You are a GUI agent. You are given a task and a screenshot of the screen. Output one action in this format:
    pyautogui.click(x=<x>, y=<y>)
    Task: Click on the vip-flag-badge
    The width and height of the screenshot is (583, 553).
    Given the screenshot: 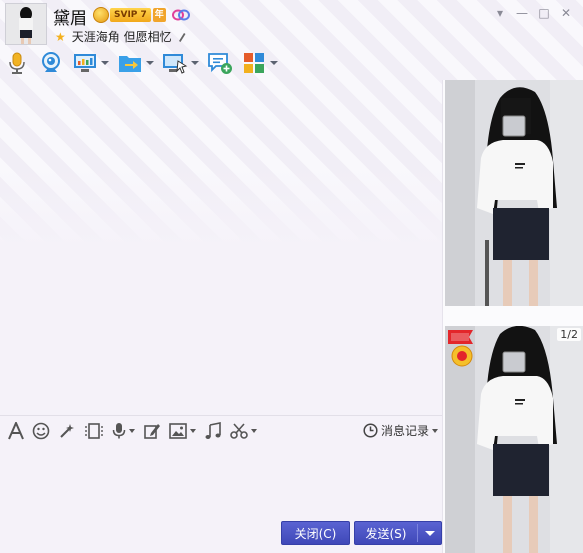 What is the action you would take?
    pyautogui.click(x=462, y=348)
    